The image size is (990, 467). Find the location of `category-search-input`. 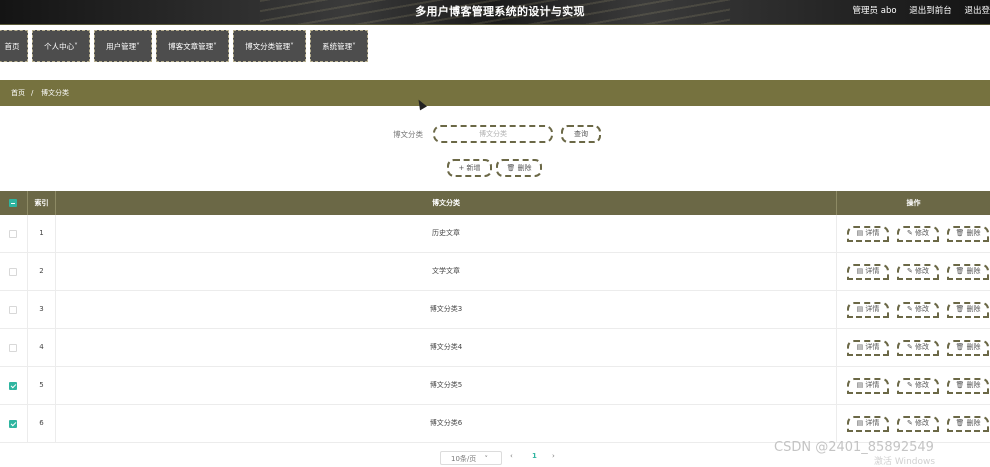

category-search-input is located at coordinates (493, 134).